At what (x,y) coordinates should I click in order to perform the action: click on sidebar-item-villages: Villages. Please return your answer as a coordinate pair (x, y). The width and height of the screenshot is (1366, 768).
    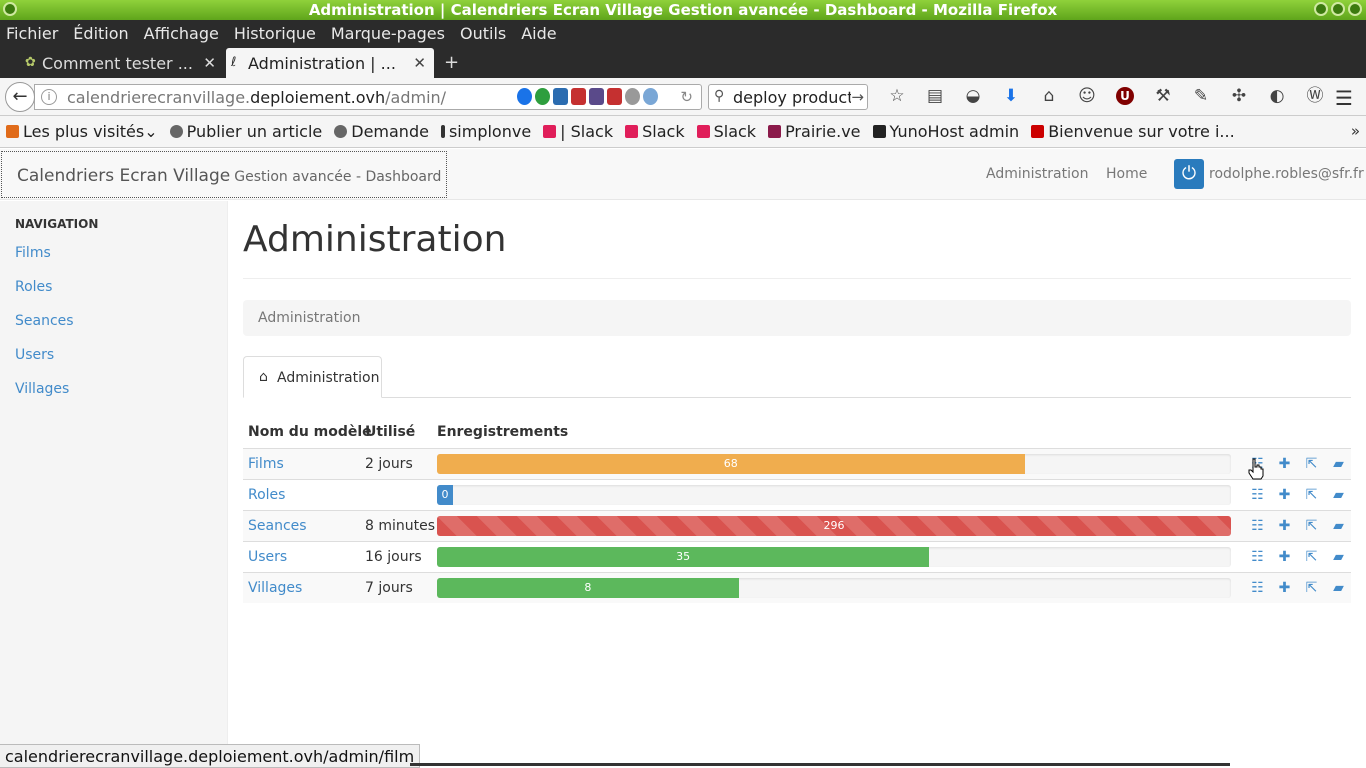
    Looking at the image, I should click on (42, 389).